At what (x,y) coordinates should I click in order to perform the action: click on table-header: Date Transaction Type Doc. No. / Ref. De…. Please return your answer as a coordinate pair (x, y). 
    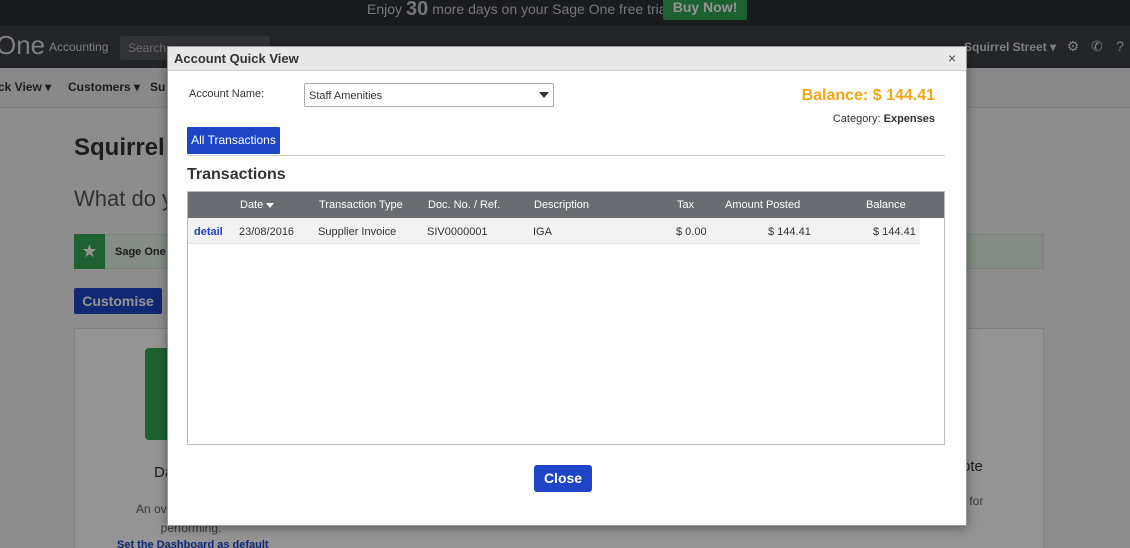
    Looking at the image, I should click on (566, 205).